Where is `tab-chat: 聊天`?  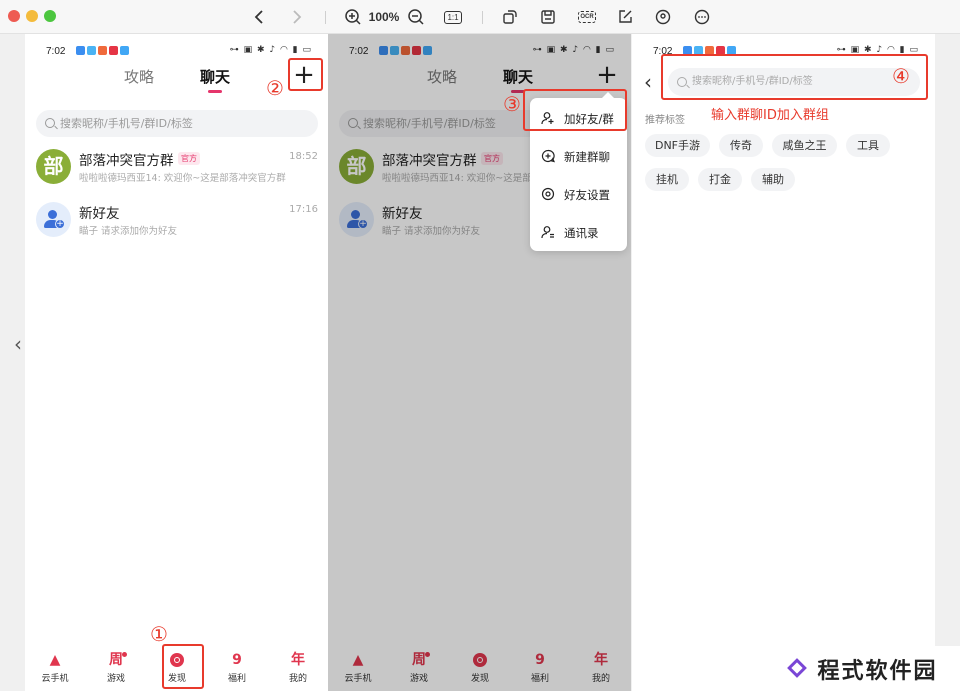 tab-chat: 聊天 is located at coordinates (215, 76).